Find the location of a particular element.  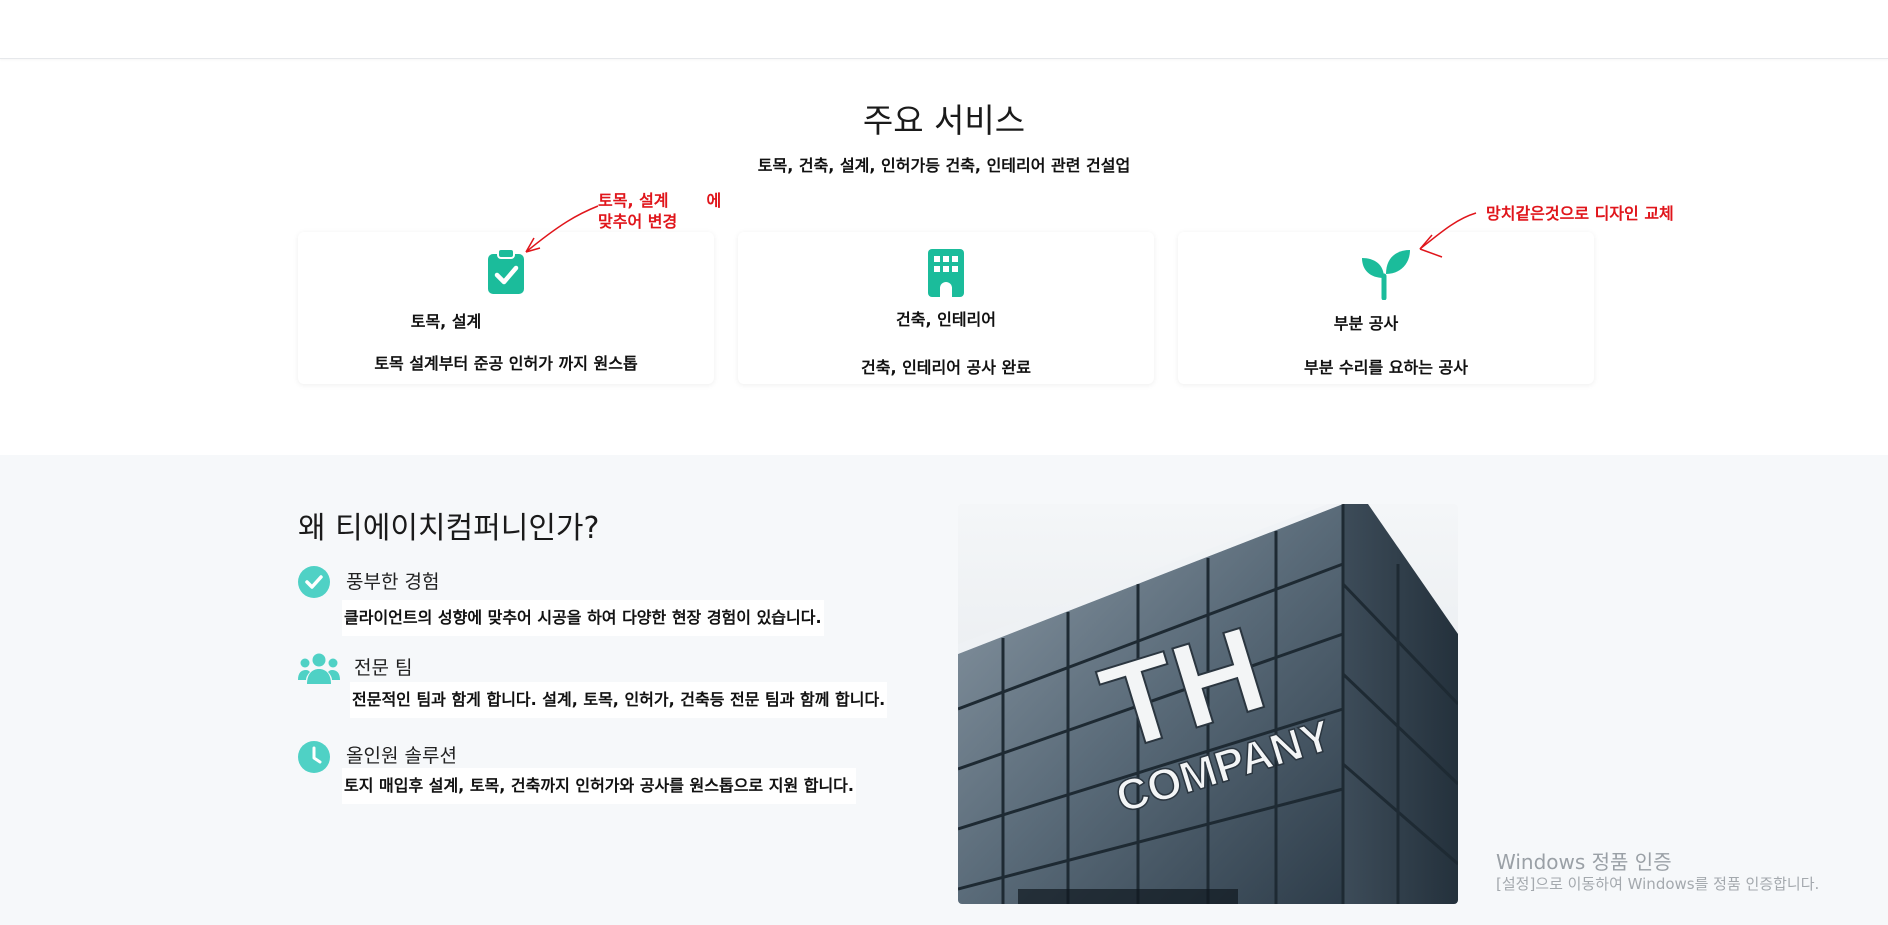

service-card-description: 토목 설계부터 준공 인허가 까지 원스톱 is located at coordinates (506, 363).